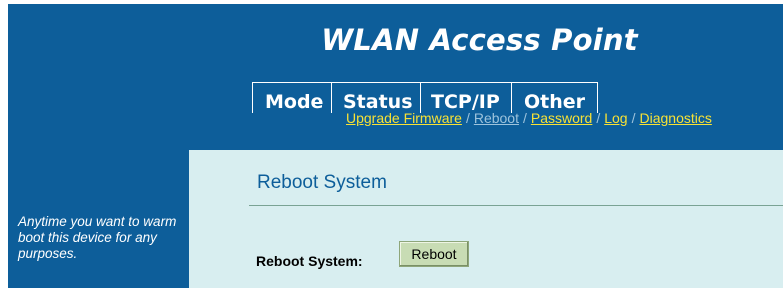 This screenshot has height=288, width=783. Describe the element at coordinates (434, 254) in the screenshot. I see `reboot-button: Reboot` at that location.